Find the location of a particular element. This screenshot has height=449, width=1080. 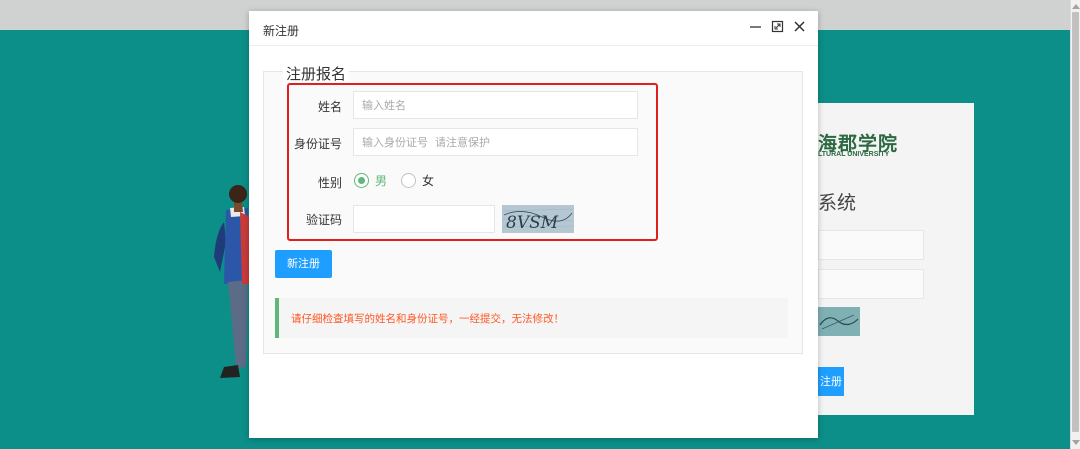

scroll-up-icon is located at coordinates (1076, 6).